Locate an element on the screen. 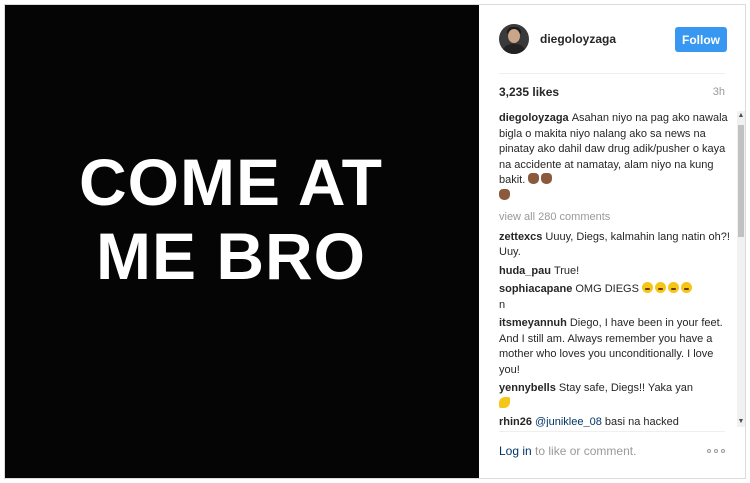 The width and height of the screenshot is (750, 483). scroll-down-arrow-icon: ▼ is located at coordinates (741, 422).